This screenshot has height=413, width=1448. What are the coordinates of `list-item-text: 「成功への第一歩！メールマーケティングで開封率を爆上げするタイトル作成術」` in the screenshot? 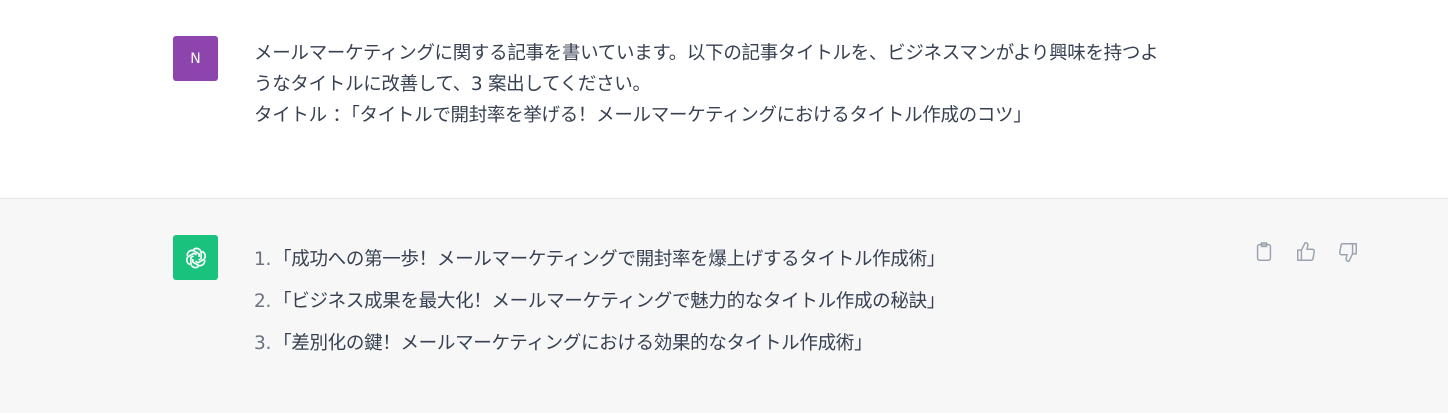 It's located at (609, 259).